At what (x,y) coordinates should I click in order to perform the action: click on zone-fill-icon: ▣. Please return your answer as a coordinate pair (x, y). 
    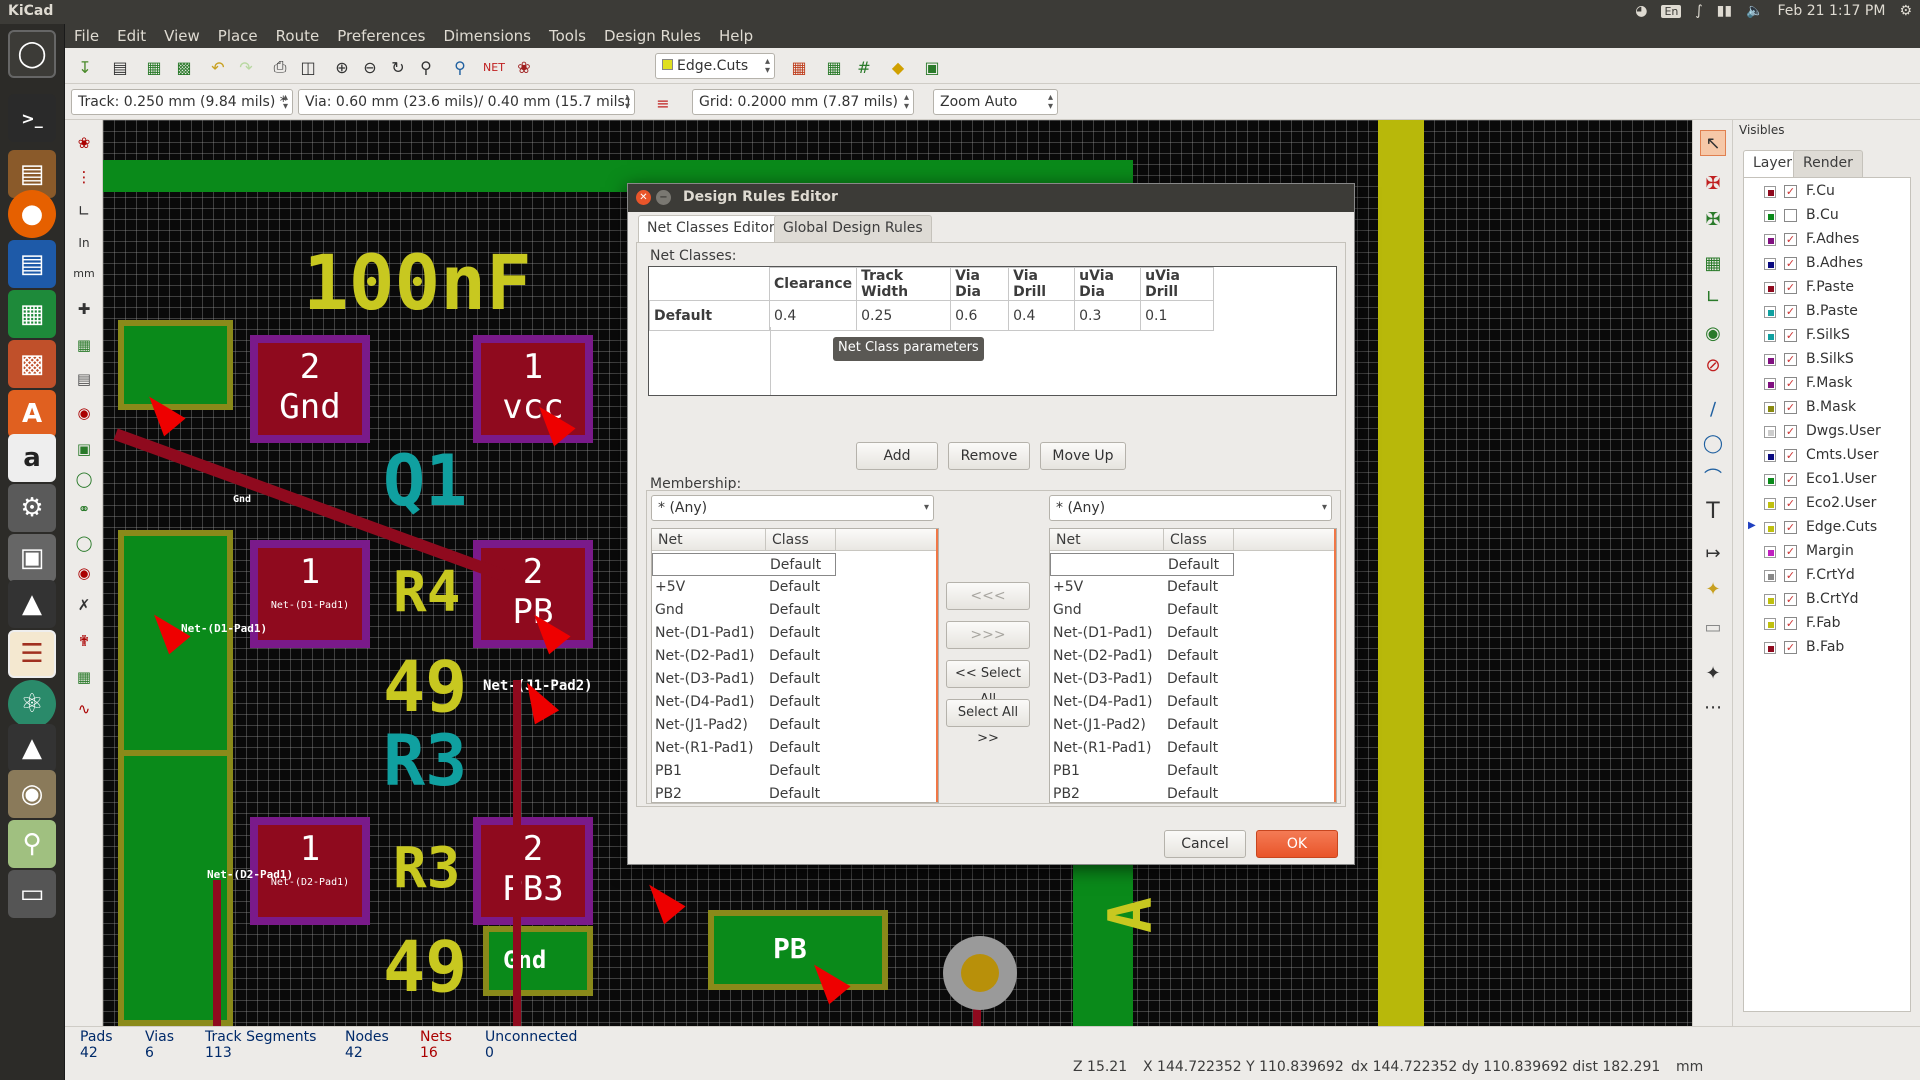
    Looking at the image, I should click on (84, 449).